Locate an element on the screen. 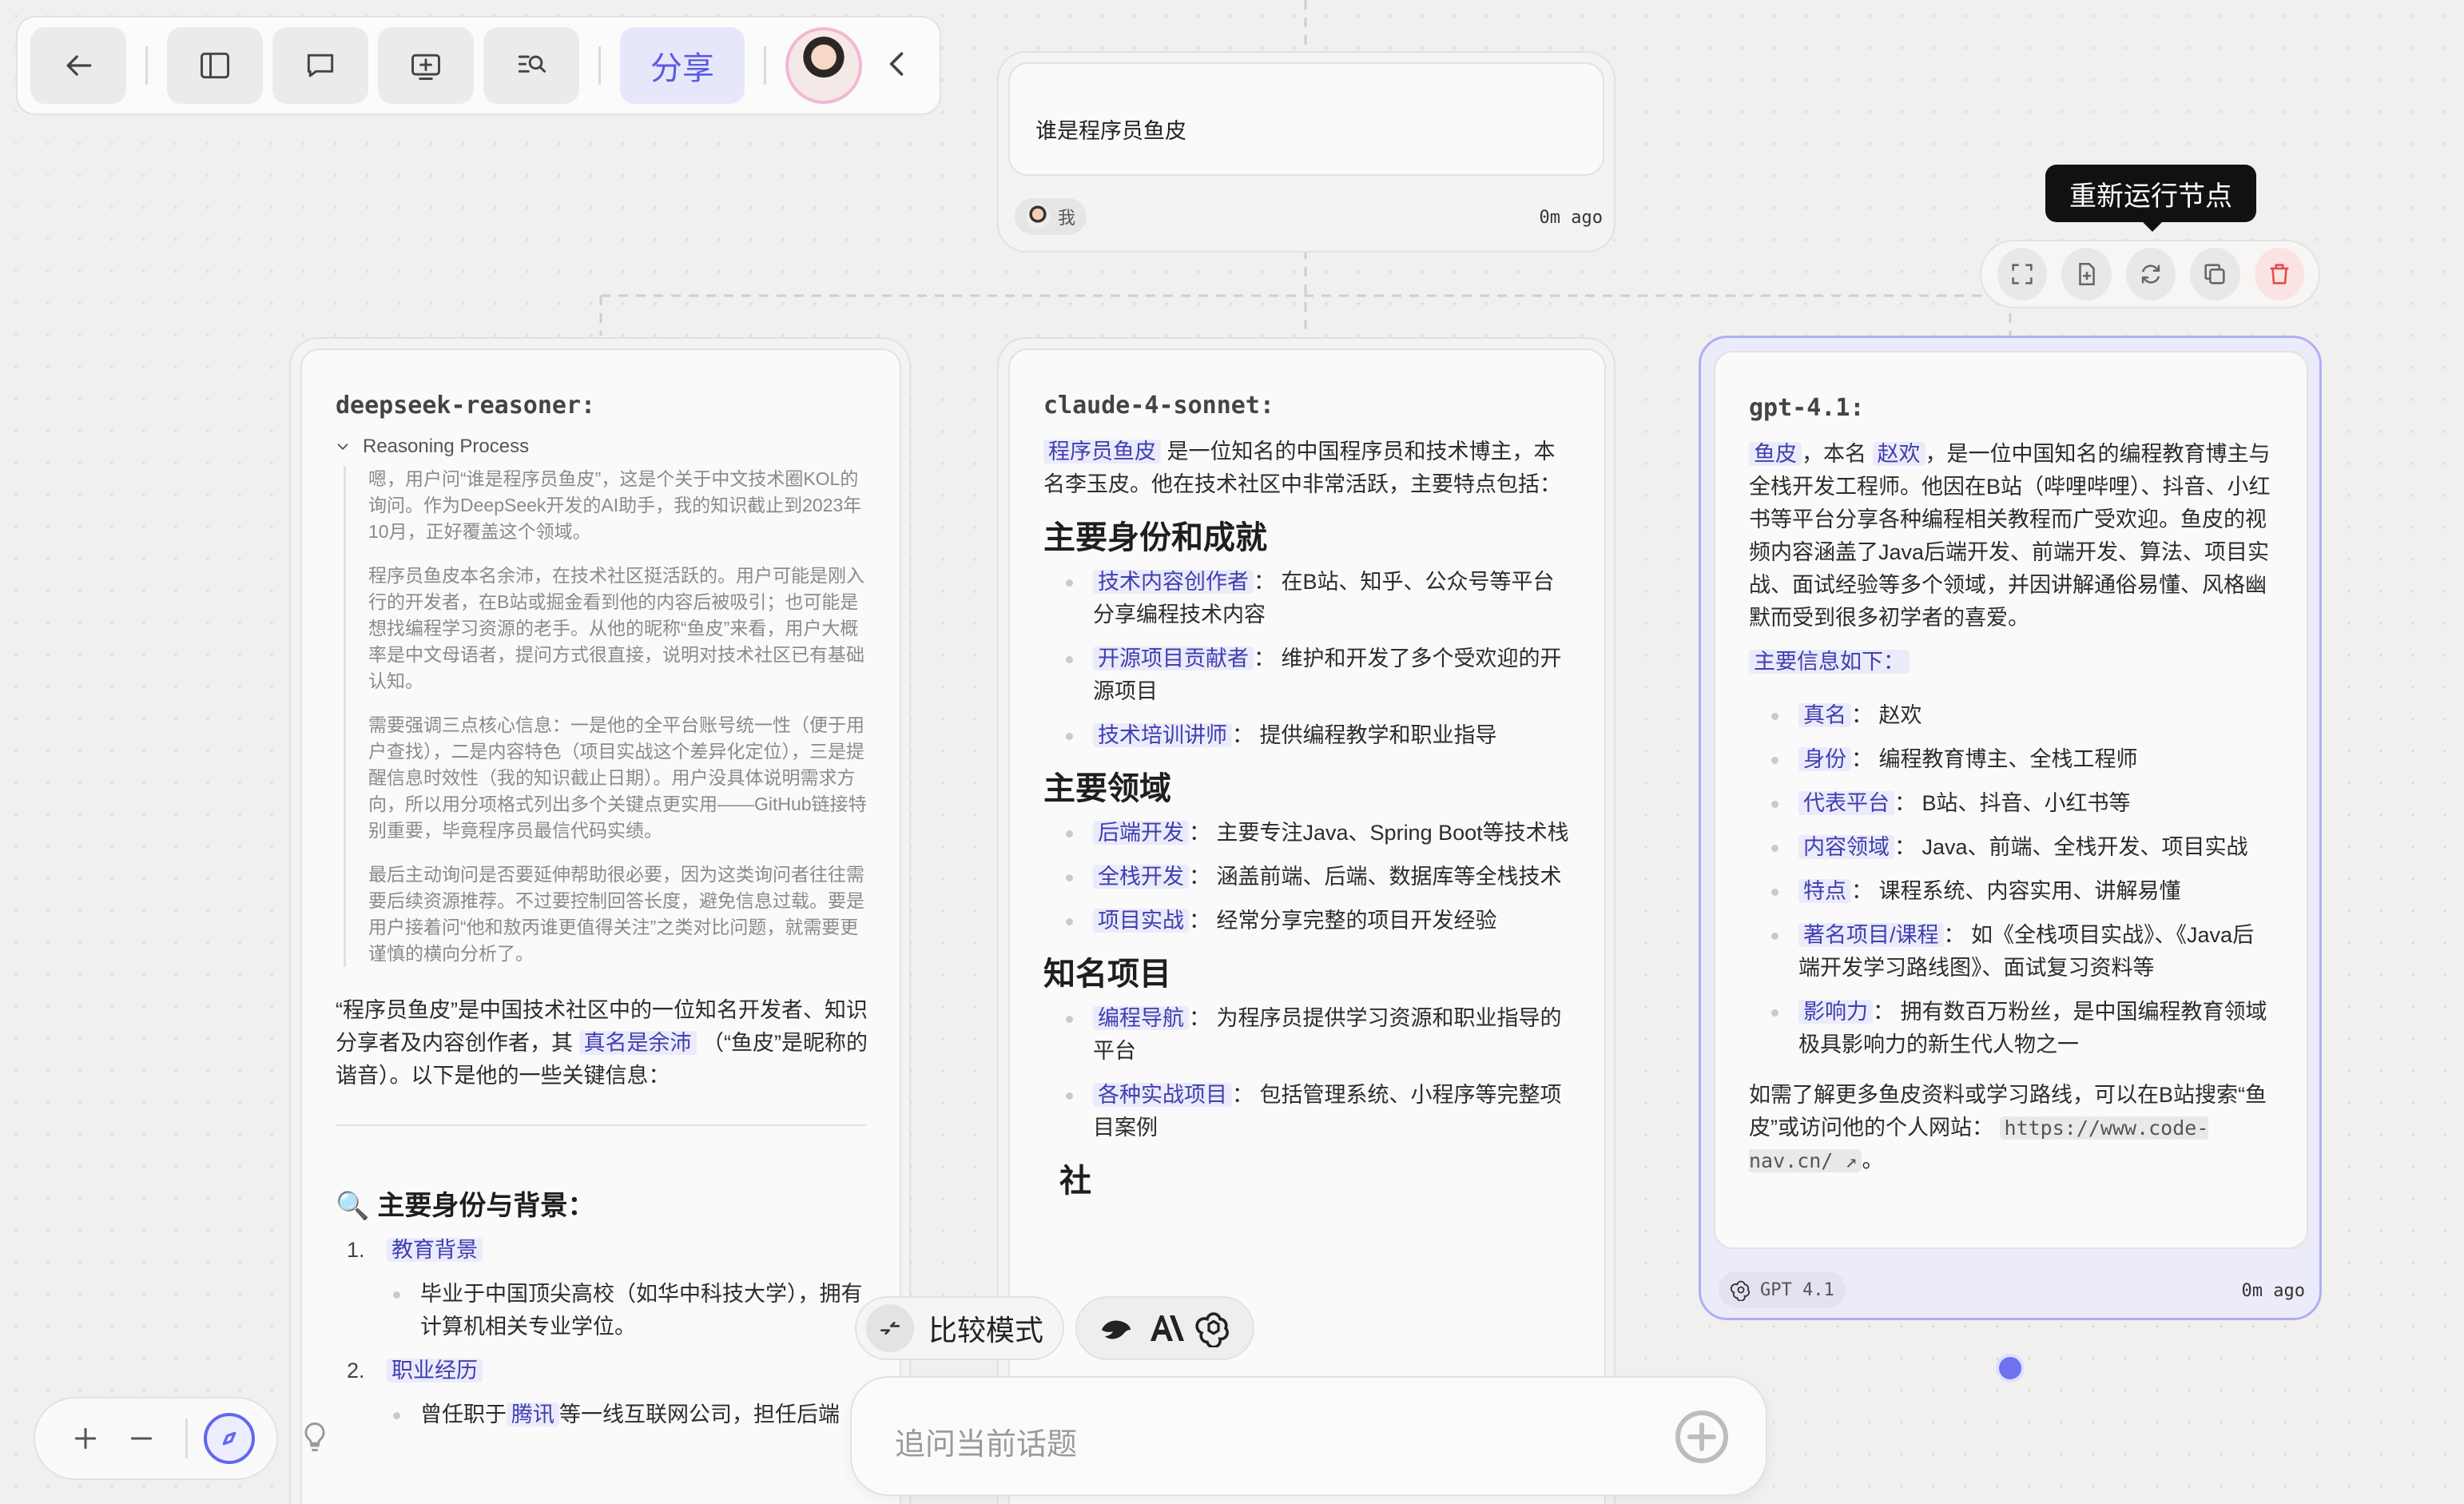 The height and width of the screenshot is (1504, 2464). refresh-icon is located at coordinates (2151, 274).